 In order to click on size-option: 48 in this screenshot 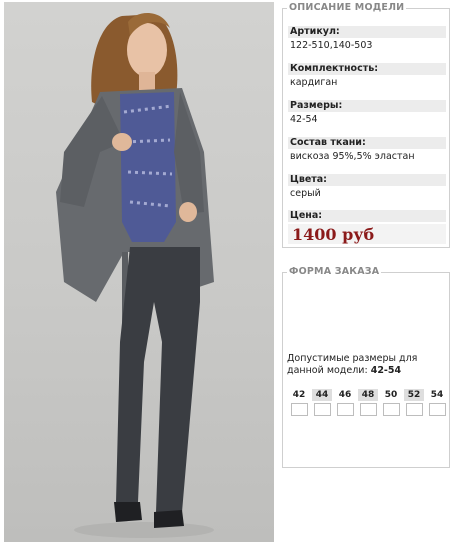, I will do `click(368, 402)`.